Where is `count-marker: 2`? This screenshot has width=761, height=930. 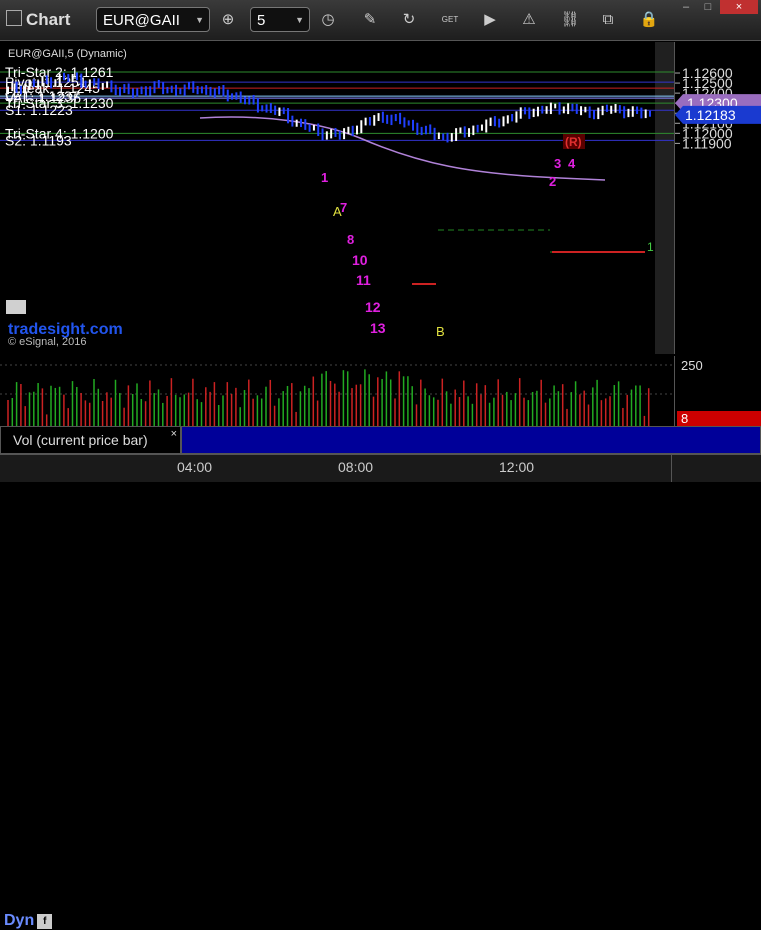 count-marker: 2 is located at coordinates (552, 181).